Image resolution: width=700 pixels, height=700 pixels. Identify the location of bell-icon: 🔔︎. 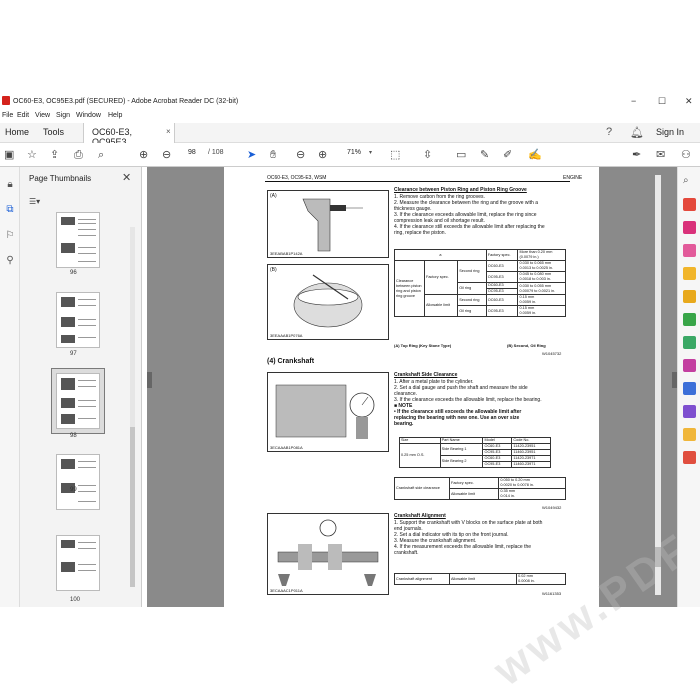
(637, 132).